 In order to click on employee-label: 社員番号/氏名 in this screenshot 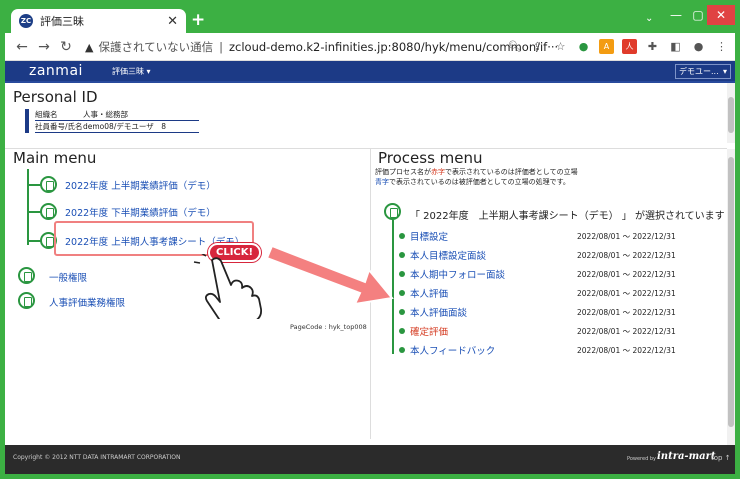, I will do `click(59, 126)`.